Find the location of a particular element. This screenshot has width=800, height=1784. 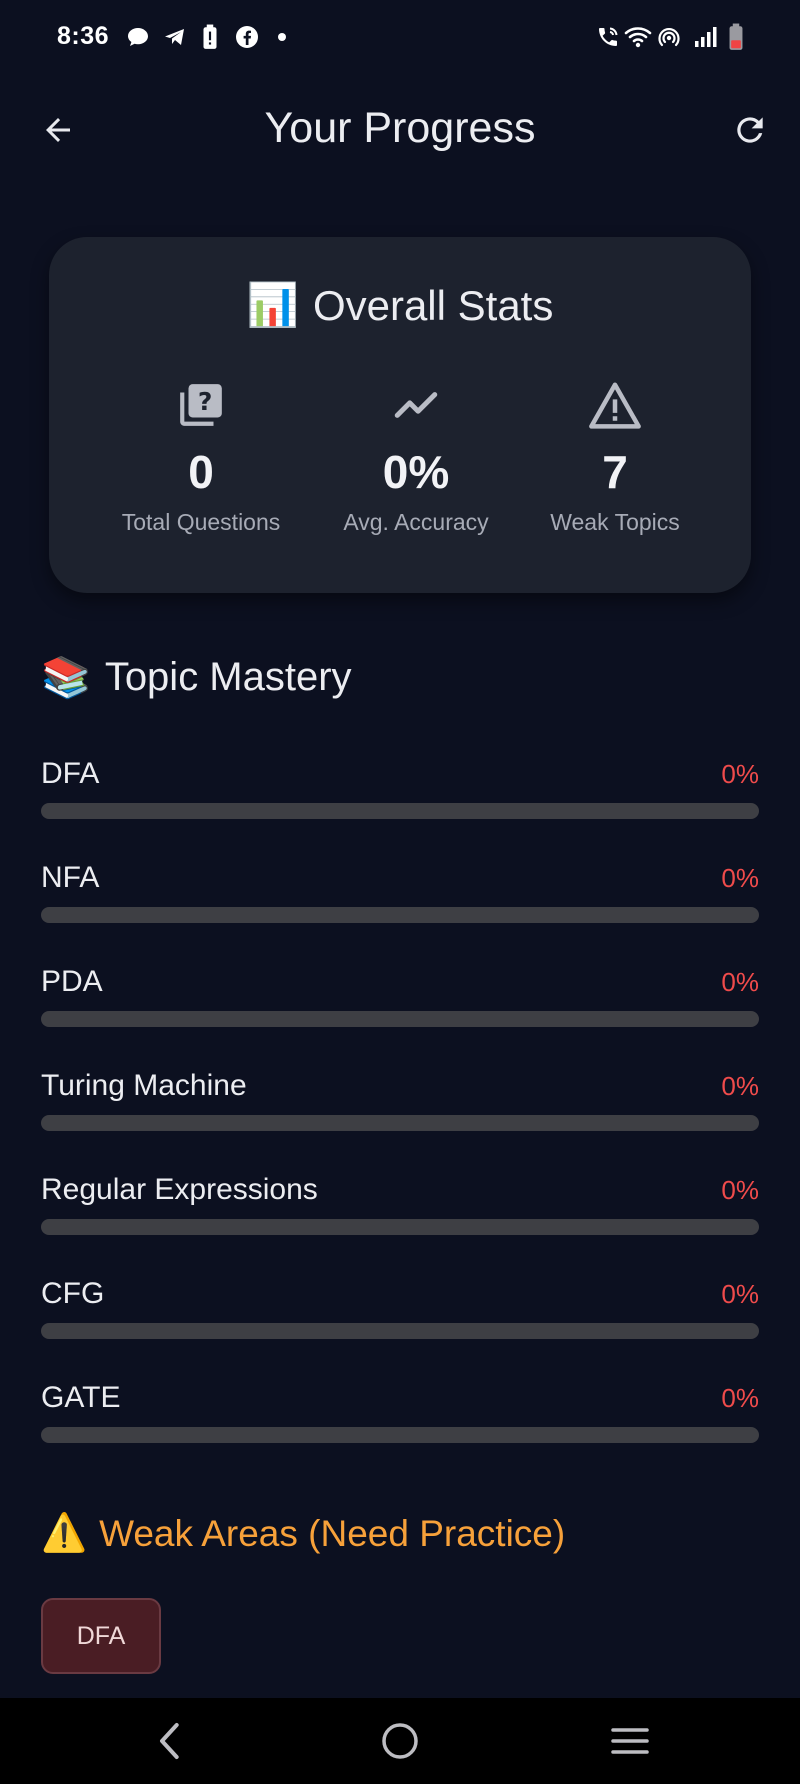

warning-icon is located at coordinates (615, 405).